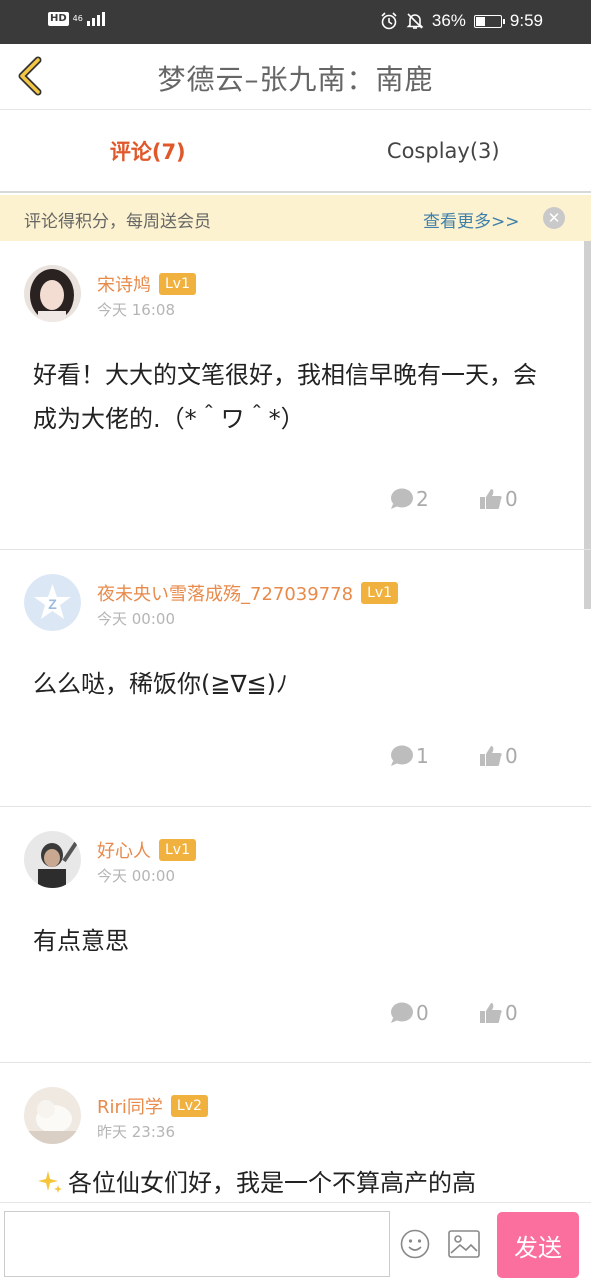  Describe the element at coordinates (189, 1106) in the screenshot. I see `level-badge: Lv2` at that location.